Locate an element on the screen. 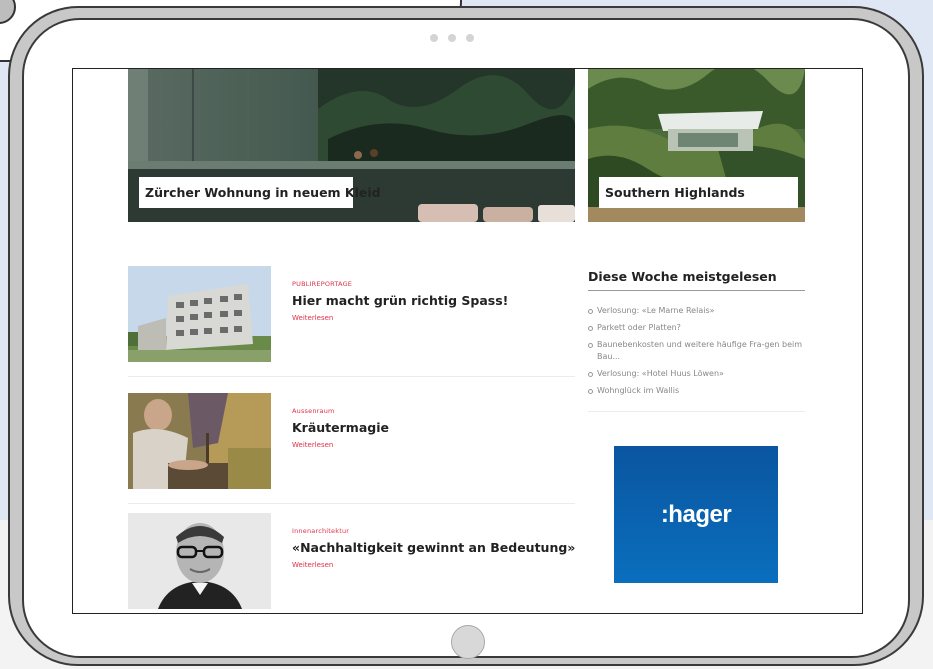  sidebar-title: Diese Woche meistgelesen is located at coordinates (696, 280).